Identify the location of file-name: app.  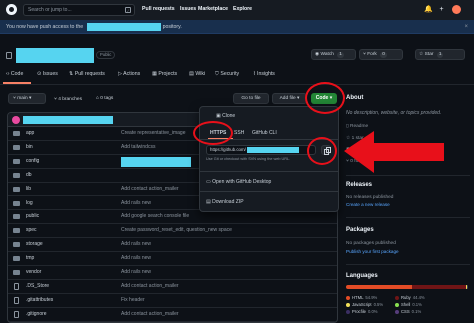
(30, 134).